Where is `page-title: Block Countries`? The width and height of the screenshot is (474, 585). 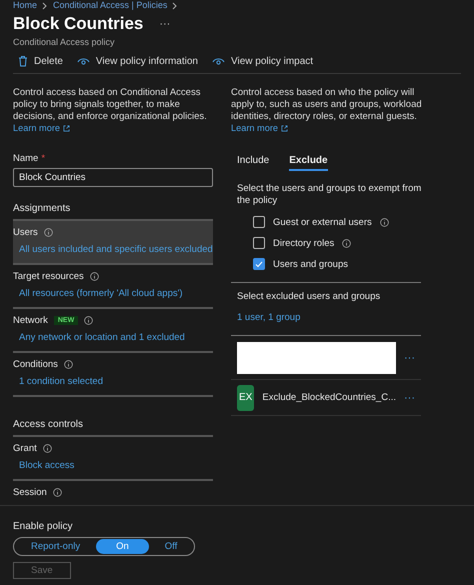
page-title: Block Countries is located at coordinates (78, 24).